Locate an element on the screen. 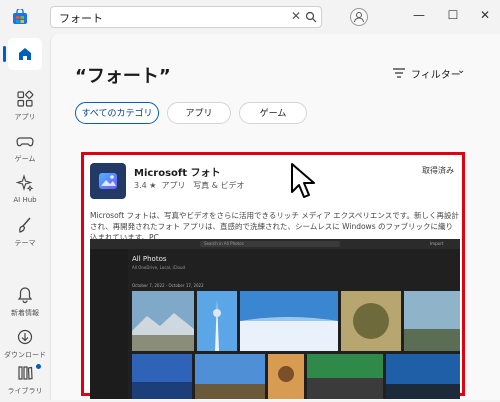 Image resolution: width=500 pixels, height=402 pixels. sidebar-item-home is located at coordinates (25, 54).